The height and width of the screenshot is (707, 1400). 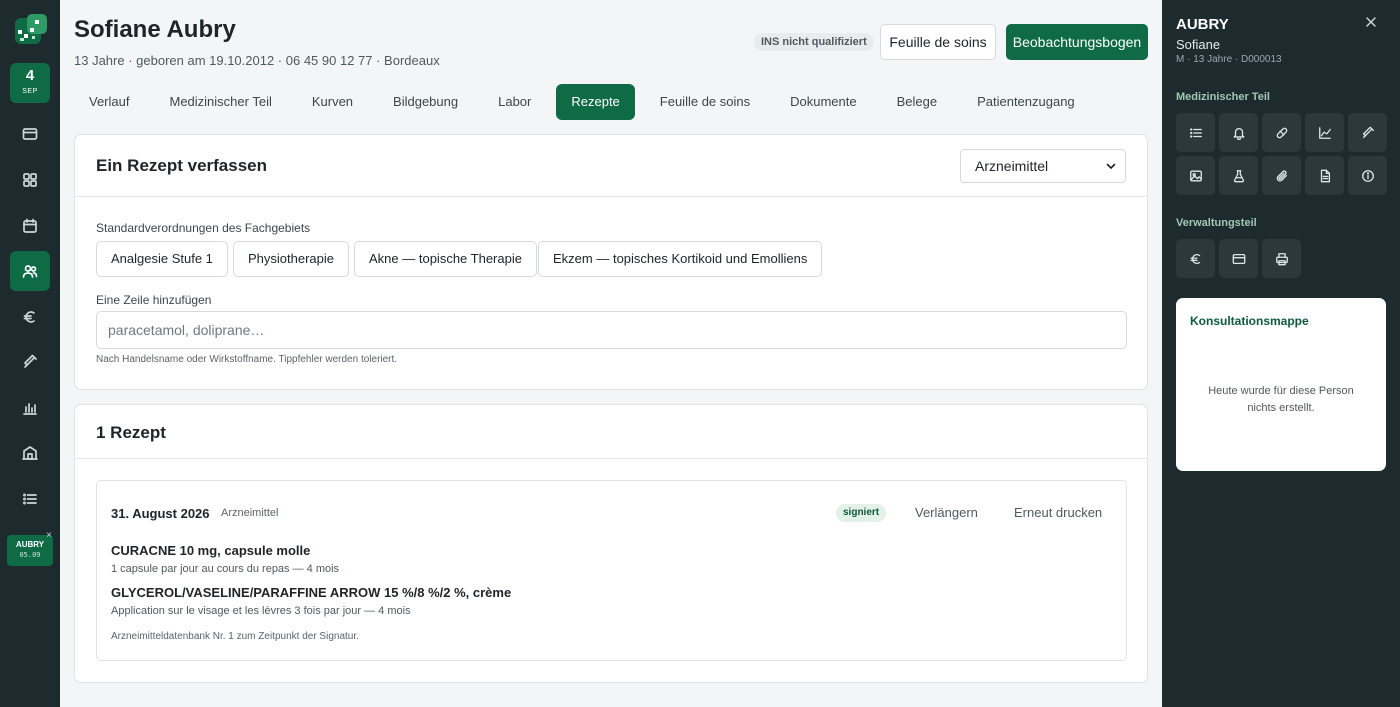 I want to click on rail-tasks, so click(x=30, y=499).